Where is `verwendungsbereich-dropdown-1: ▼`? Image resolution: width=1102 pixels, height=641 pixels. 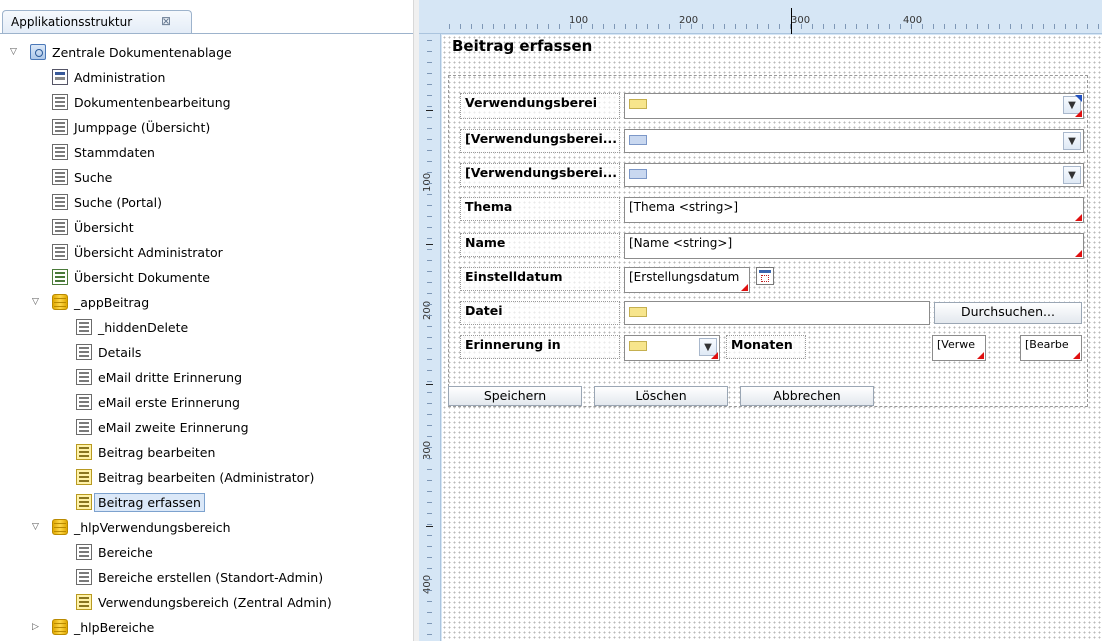
verwendungsbereich-dropdown-1: ▼ is located at coordinates (854, 106).